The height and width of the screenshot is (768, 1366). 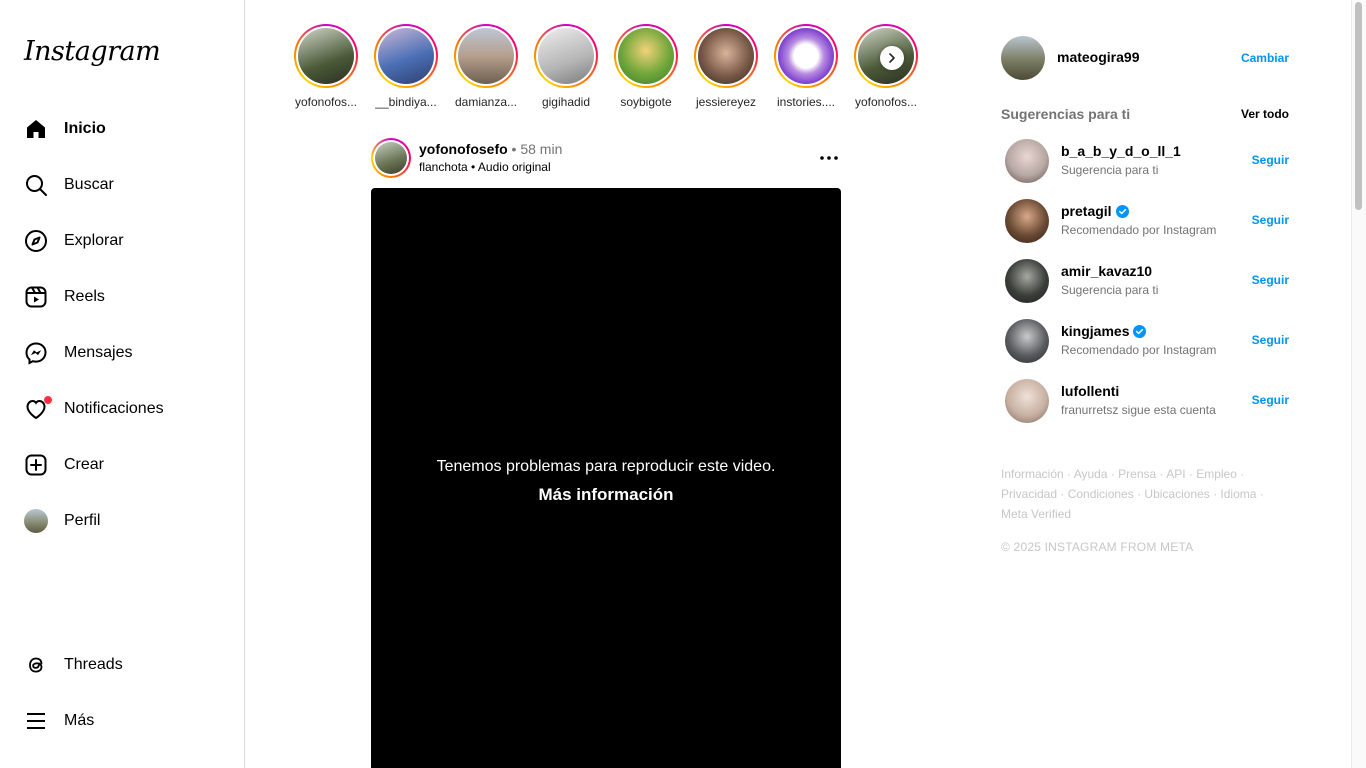 I want to click on home-icon, so click(x=36, y=129).